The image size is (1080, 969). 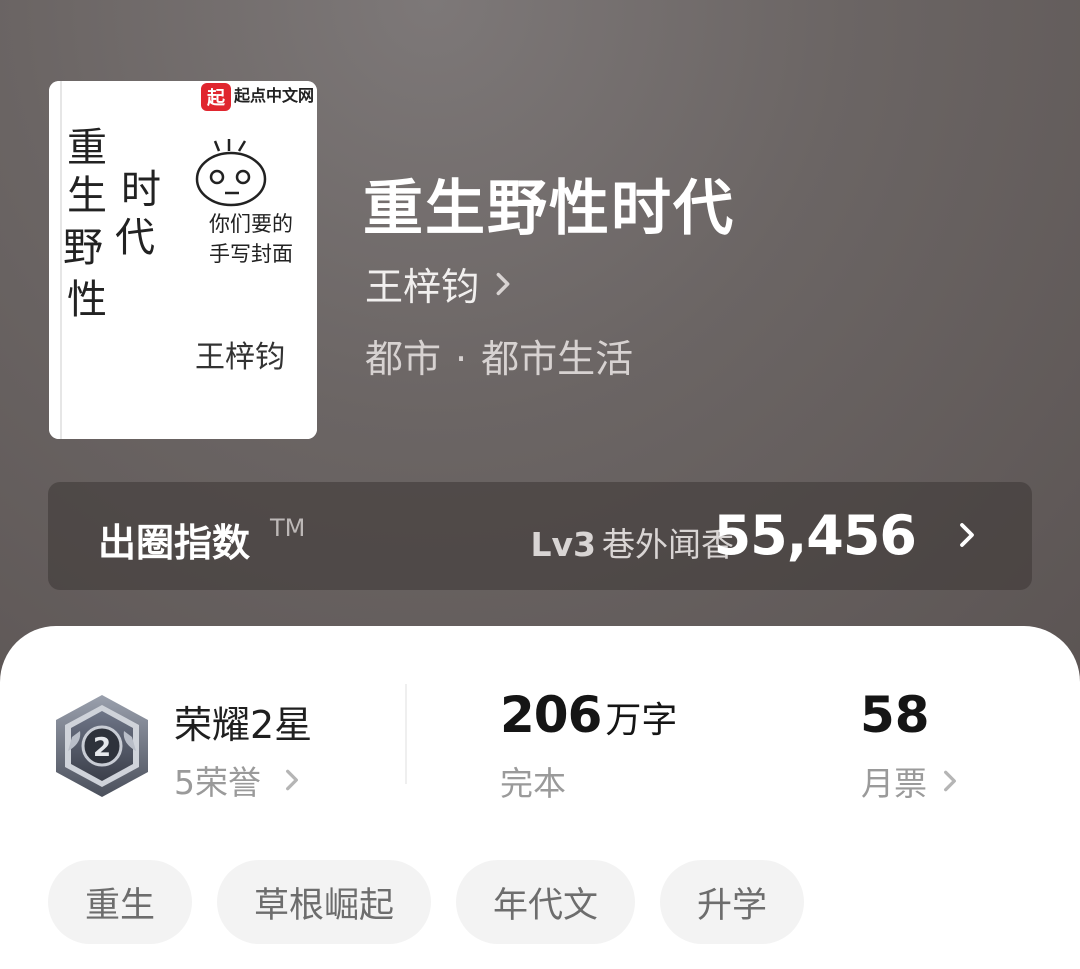 I want to click on word-count: 206 万字, so click(x=588, y=715).